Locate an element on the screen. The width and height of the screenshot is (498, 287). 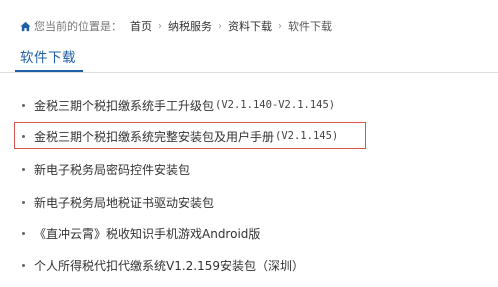
download-item: 新电子税务局密码控件安装包 is located at coordinates (106, 169).